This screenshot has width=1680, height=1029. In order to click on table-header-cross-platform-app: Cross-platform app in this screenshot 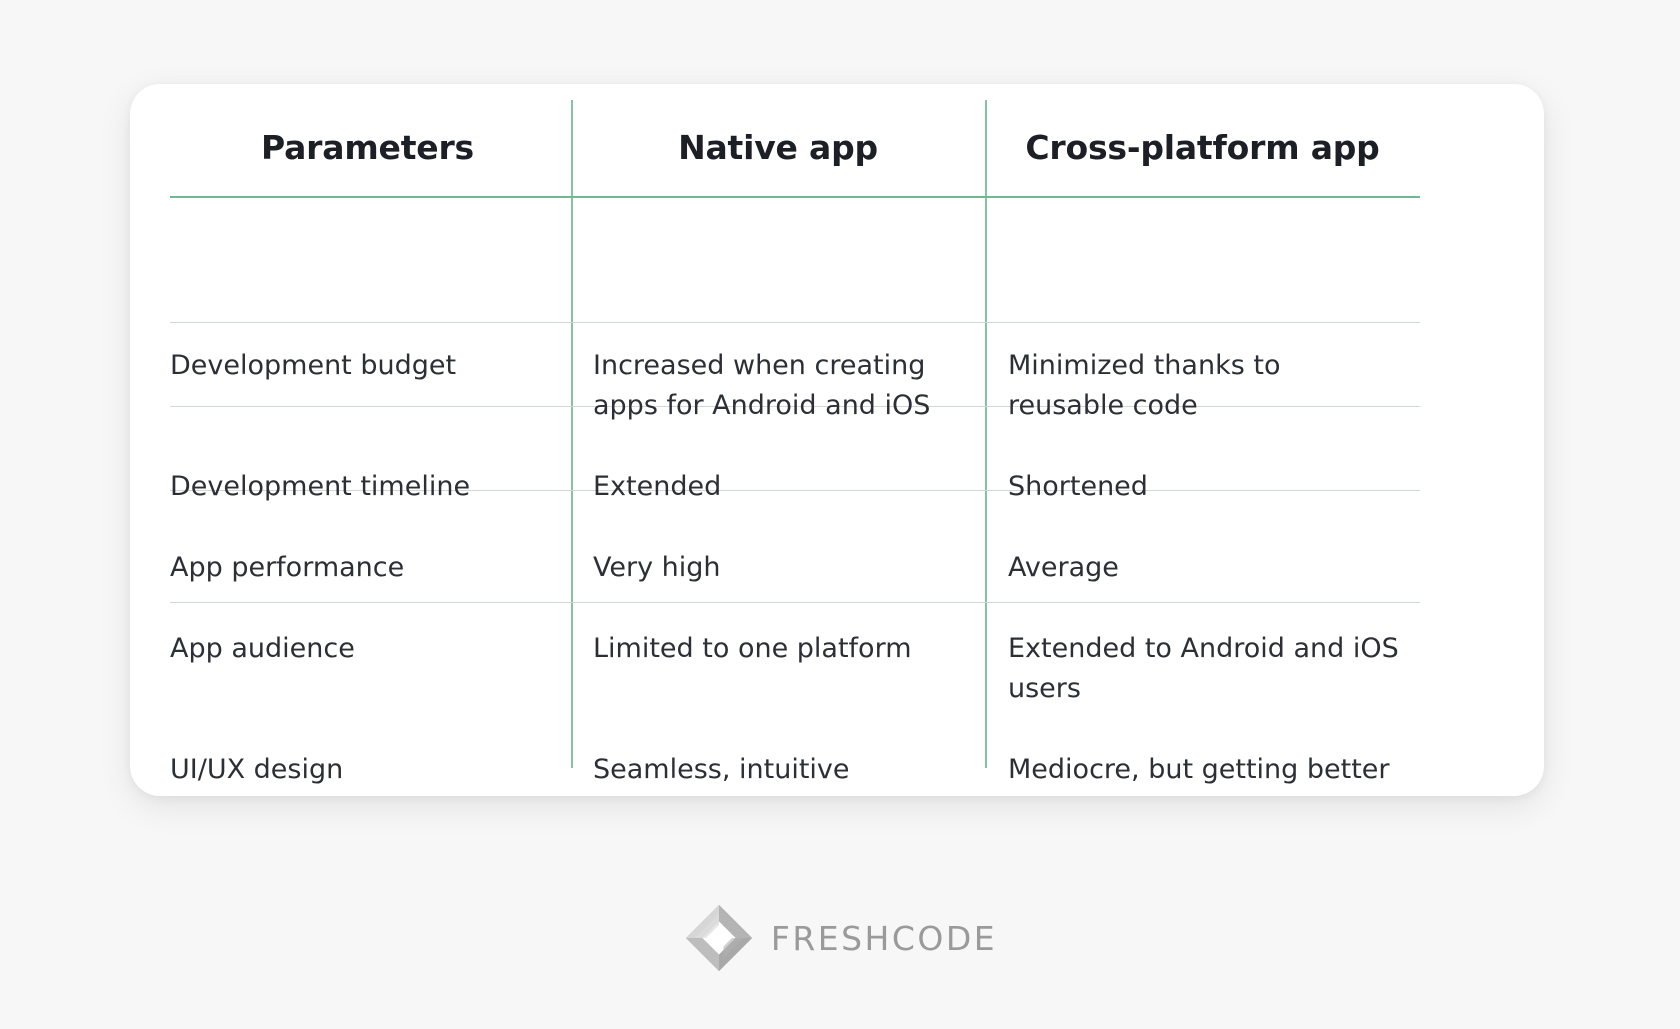, I will do `click(1202, 147)`.